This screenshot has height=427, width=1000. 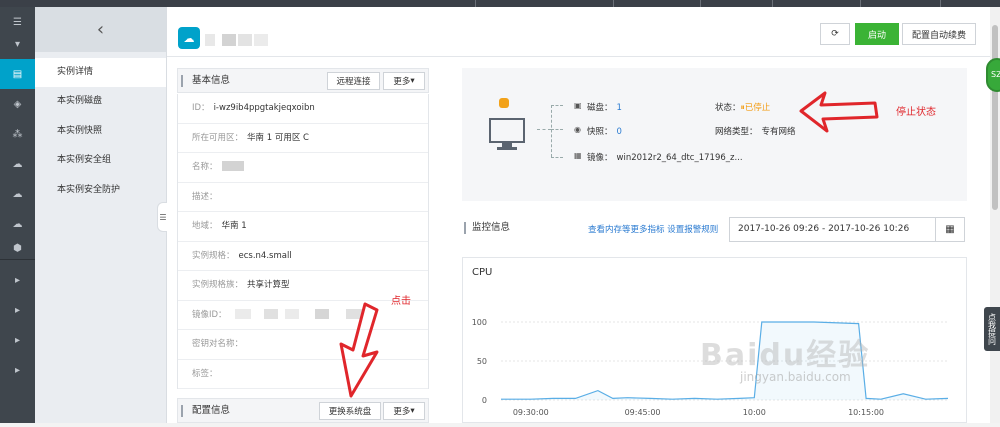 I want to click on start-button: 启动, so click(x=877, y=34).